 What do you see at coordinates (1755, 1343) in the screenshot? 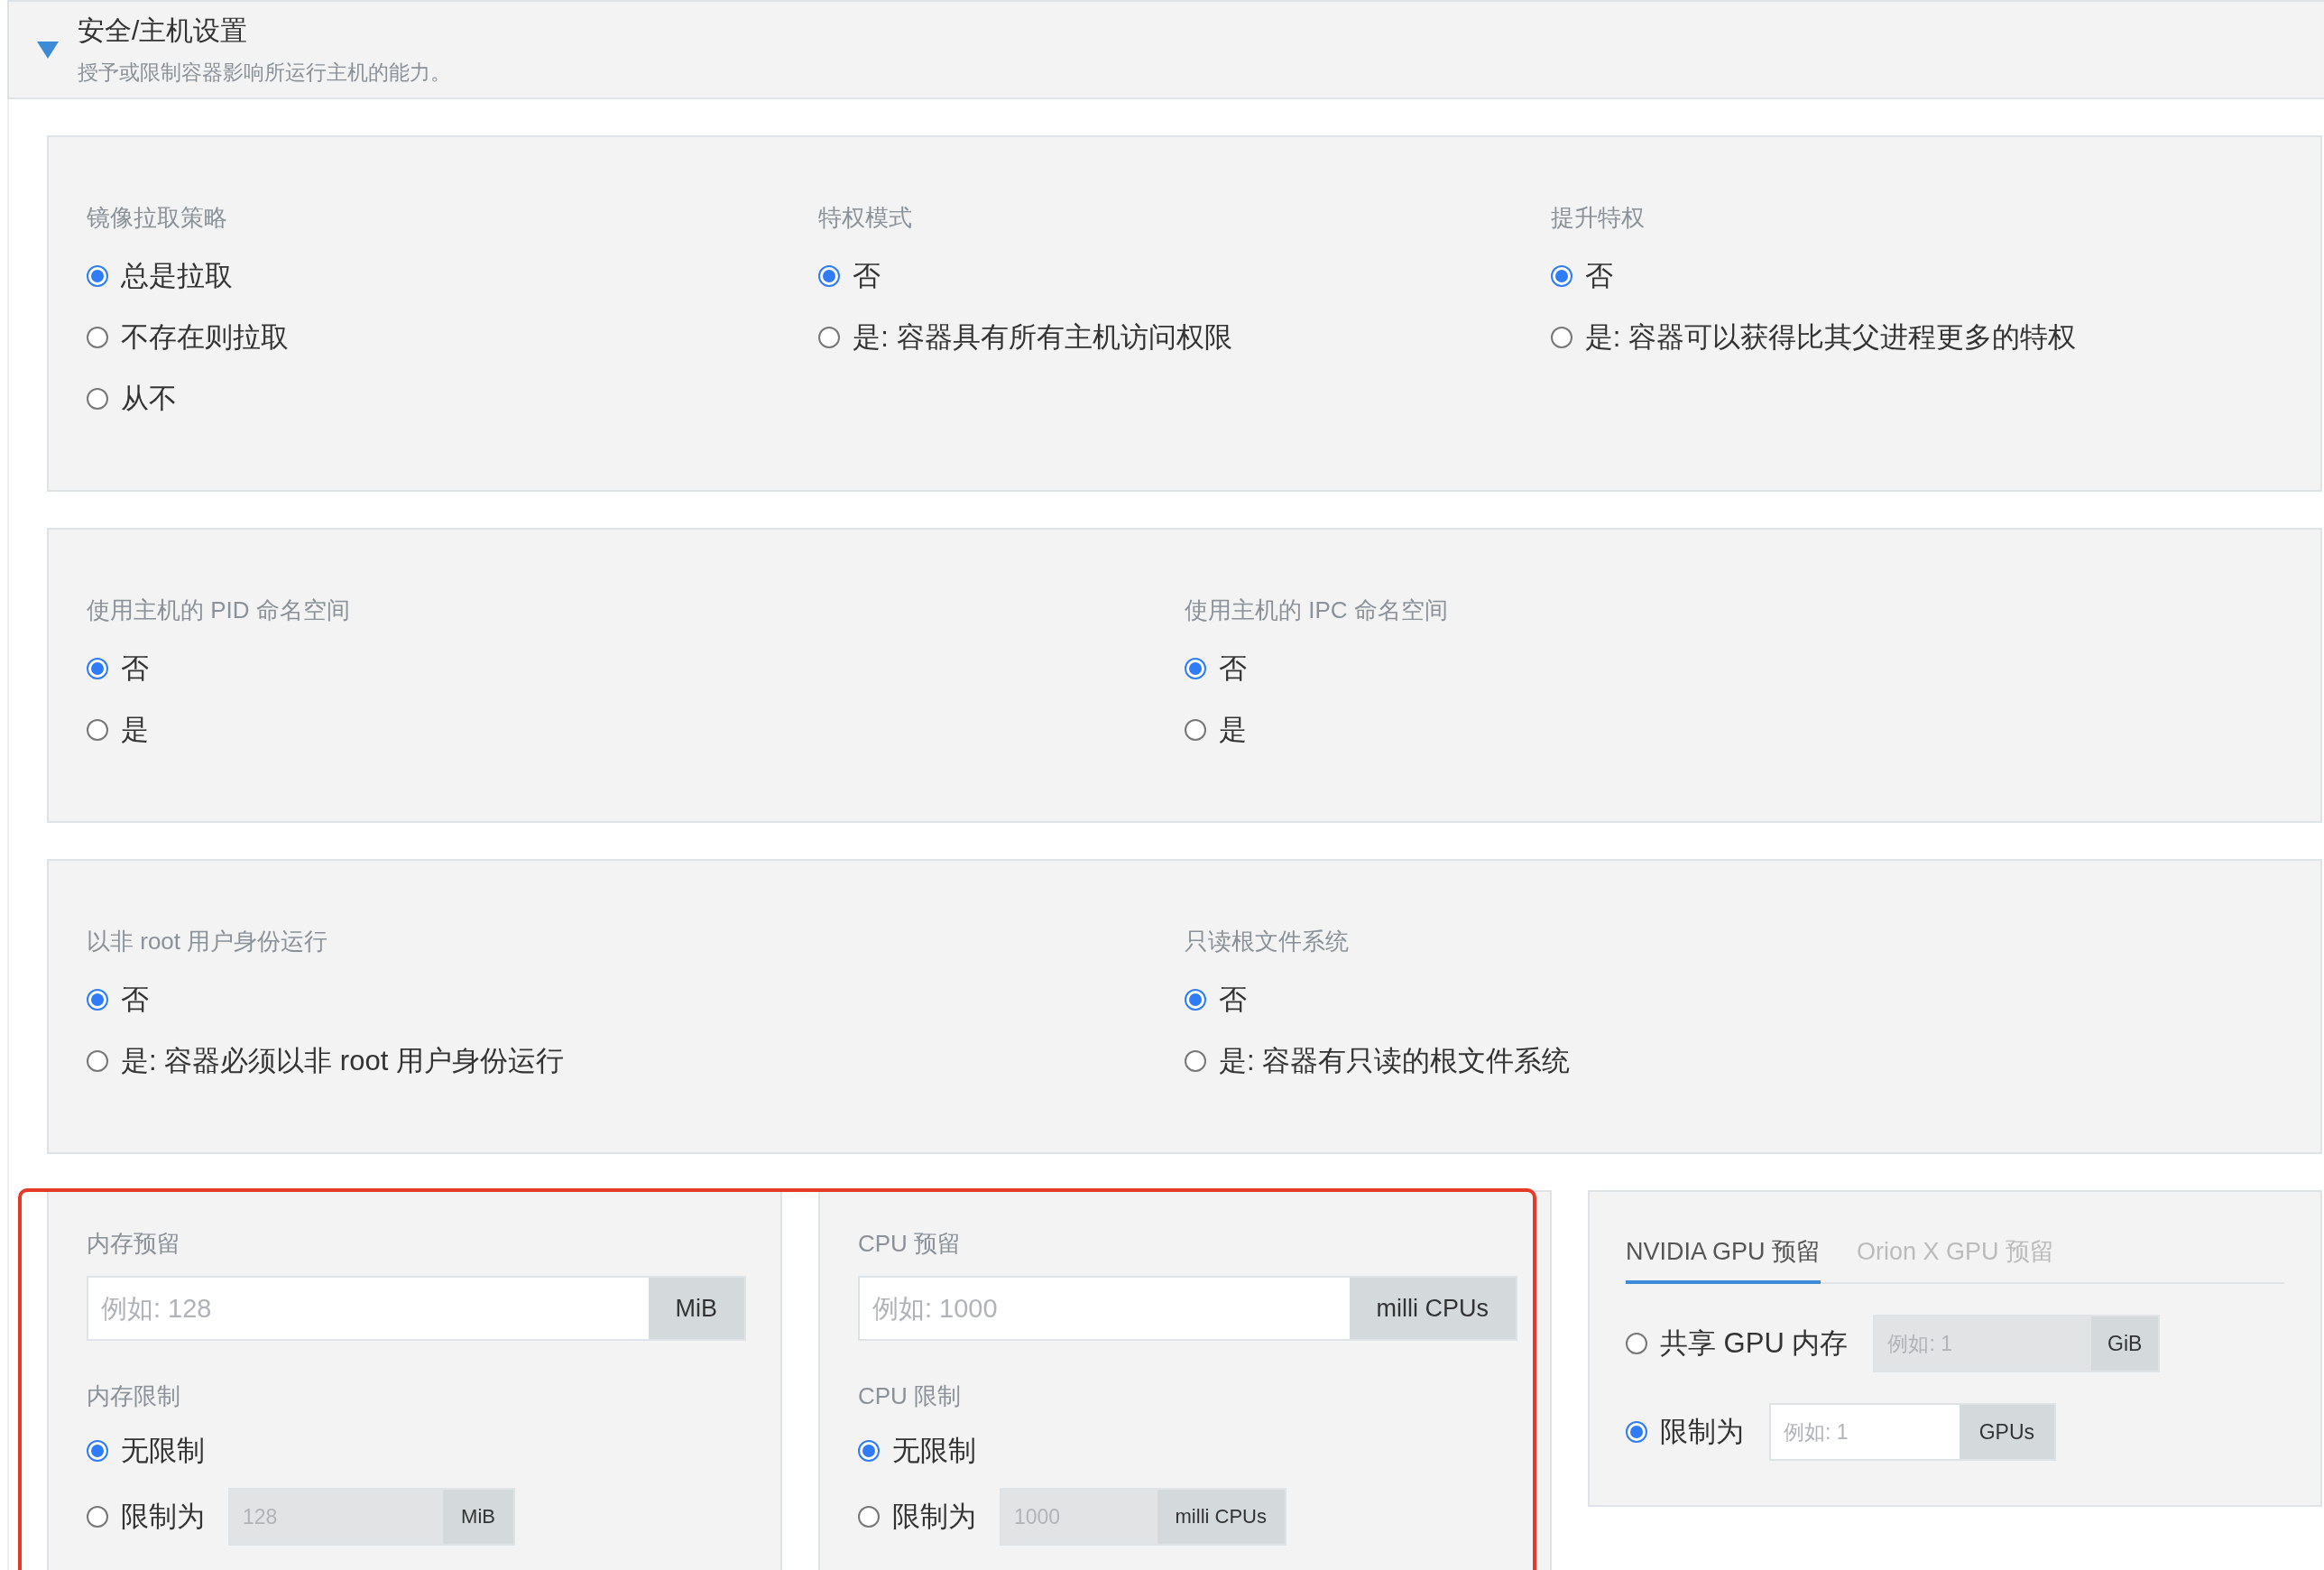
I see `option-label: 共享 GPU 内存` at bounding box center [1755, 1343].